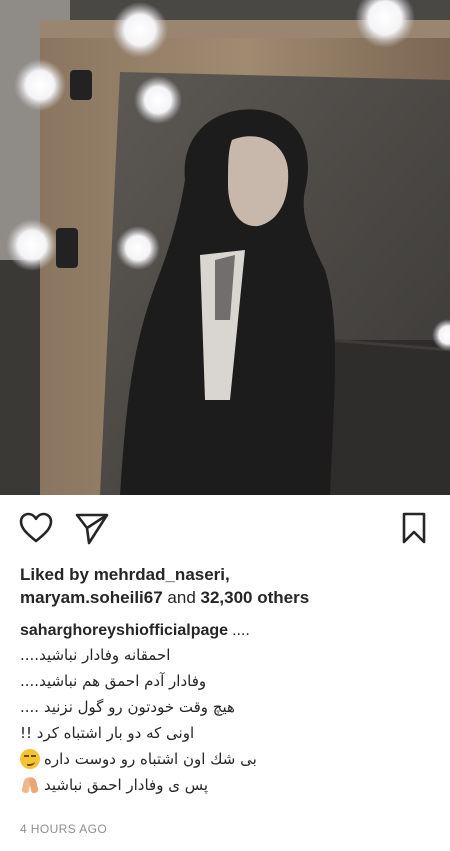  I want to click on caption-line-5: بی شك اون اشتباه رو دوست داره, so click(150, 759).